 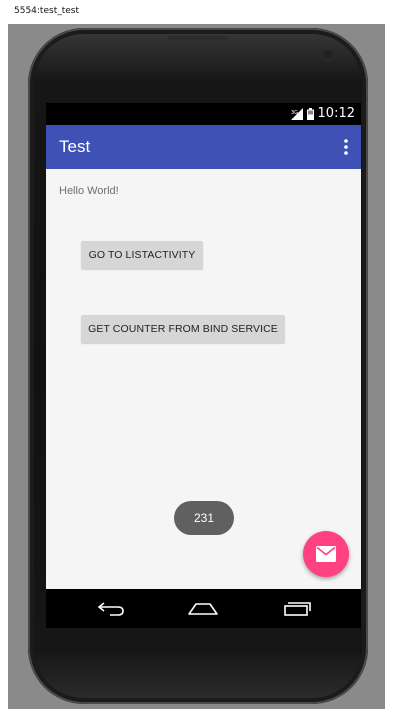 I want to click on home-icon, so click(x=203, y=609).